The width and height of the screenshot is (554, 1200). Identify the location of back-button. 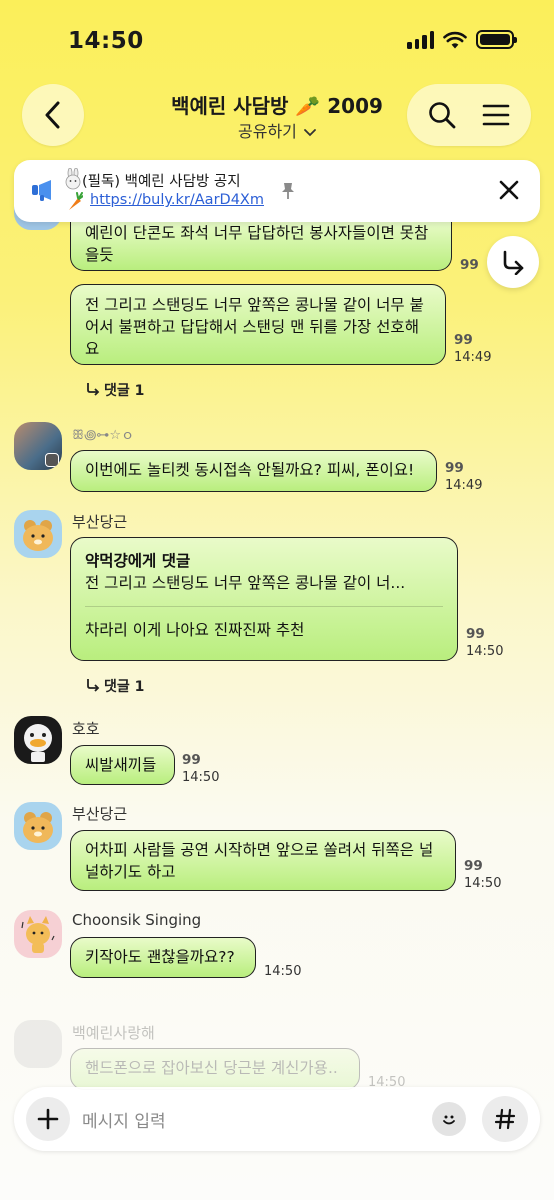
(53, 115).